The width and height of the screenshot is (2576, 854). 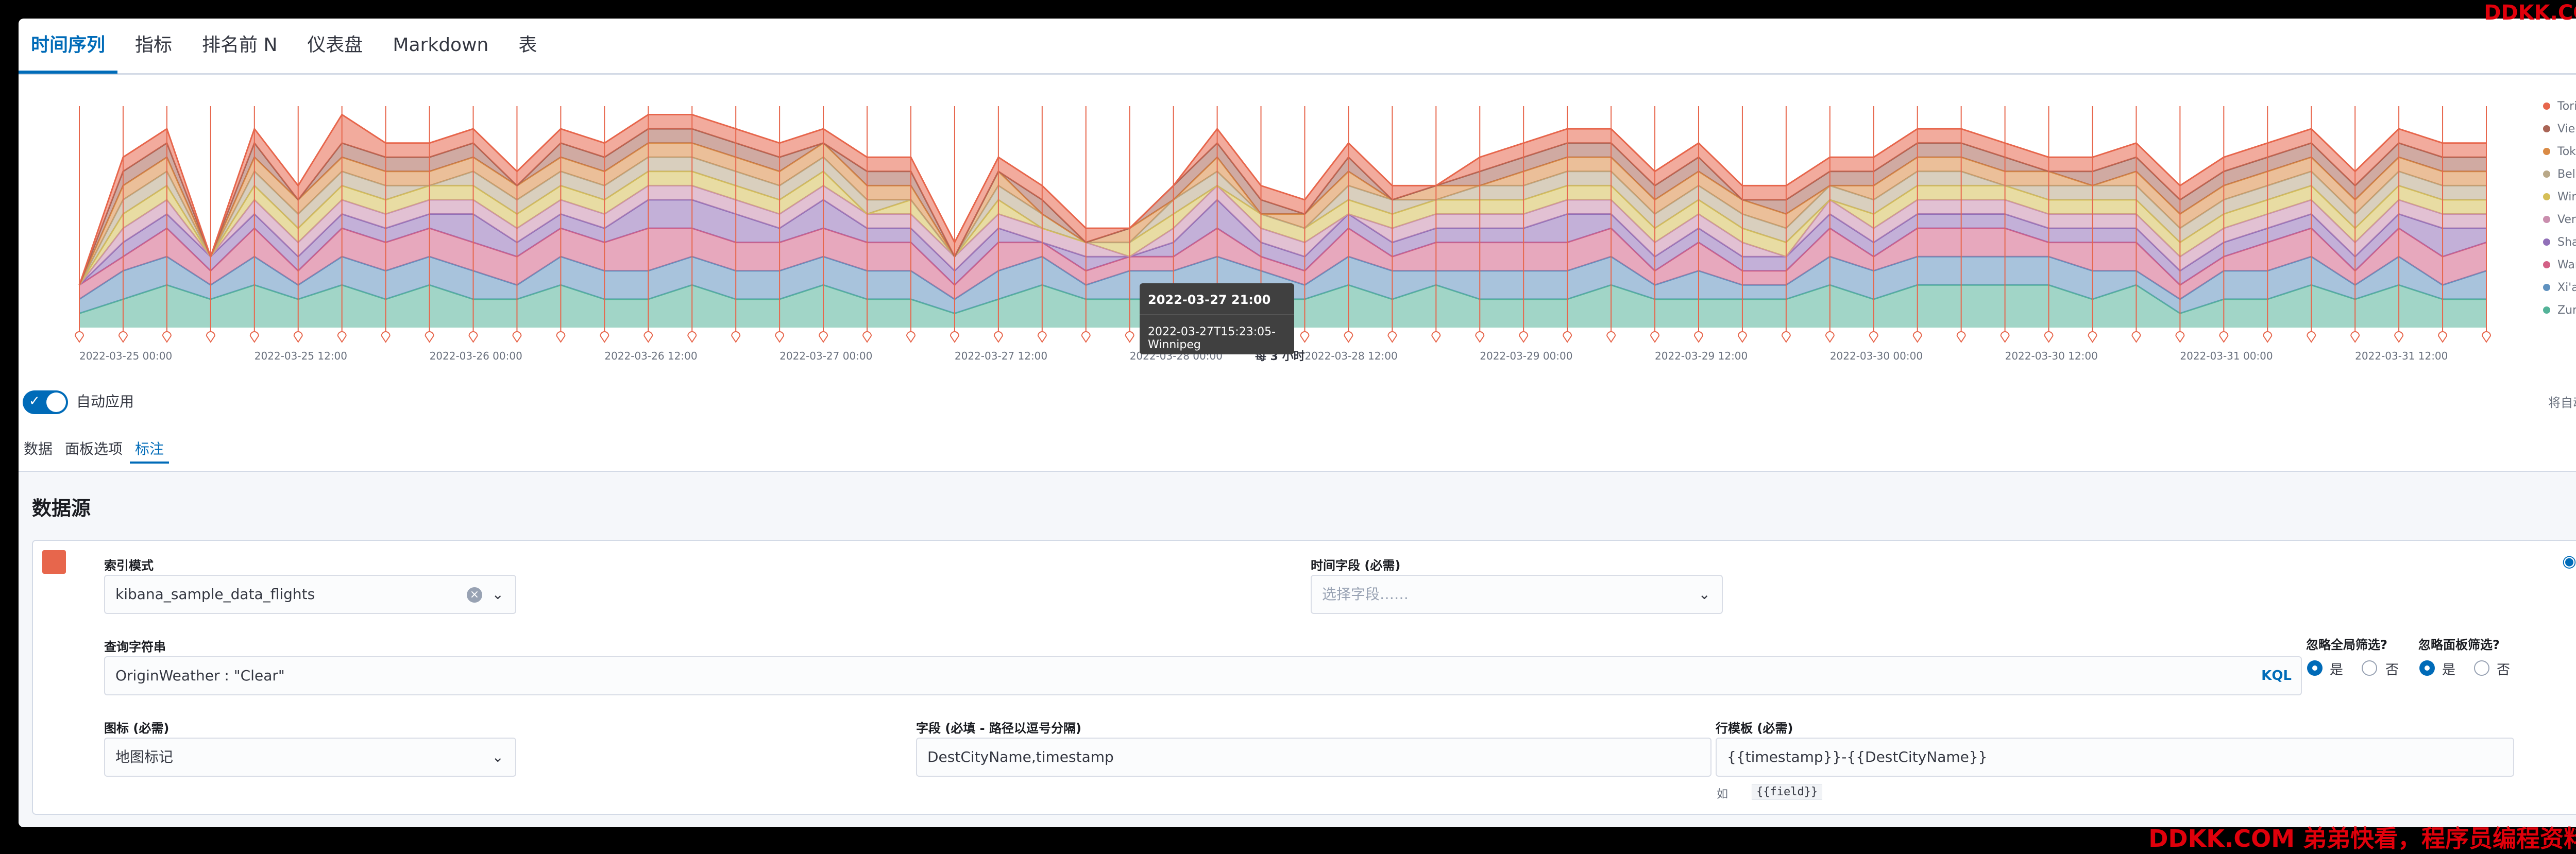 What do you see at coordinates (2566, 288) in the screenshot?
I see `legend-label: Xi'an` at bounding box center [2566, 288].